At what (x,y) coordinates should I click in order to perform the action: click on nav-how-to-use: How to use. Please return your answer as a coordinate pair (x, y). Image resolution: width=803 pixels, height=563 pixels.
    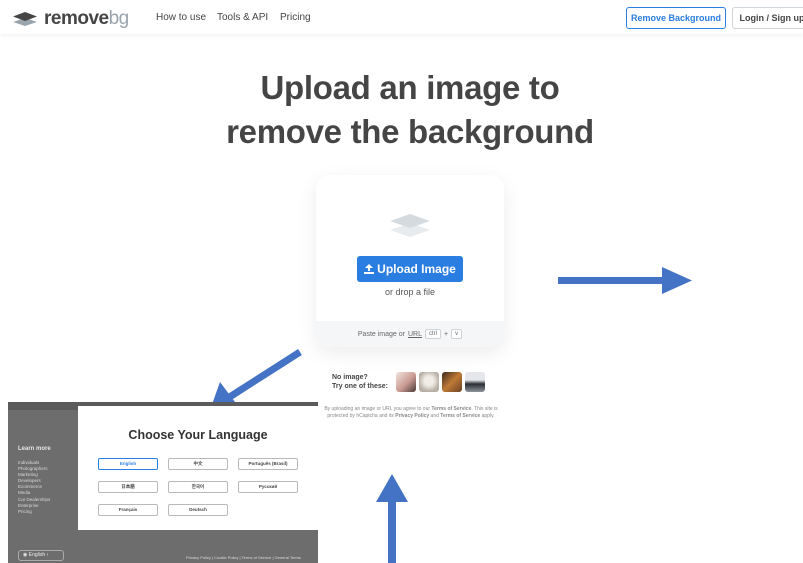
    Looking at the image, I should click on (181, 17).